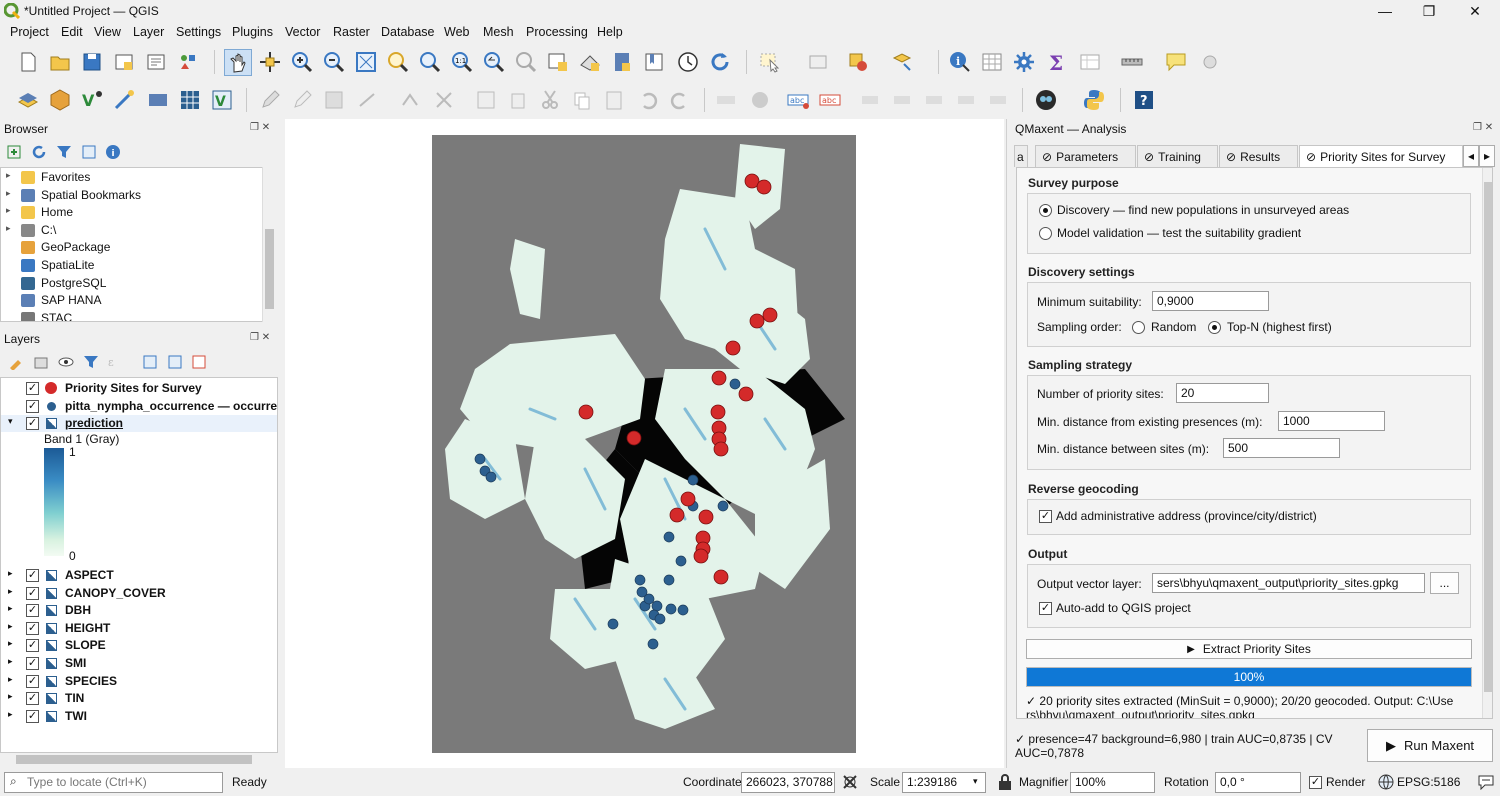 The image size is (1500, 796). Describe the element at coordinates (199, 362) in the screenshot. I see `remove-layer-icon` at that location.